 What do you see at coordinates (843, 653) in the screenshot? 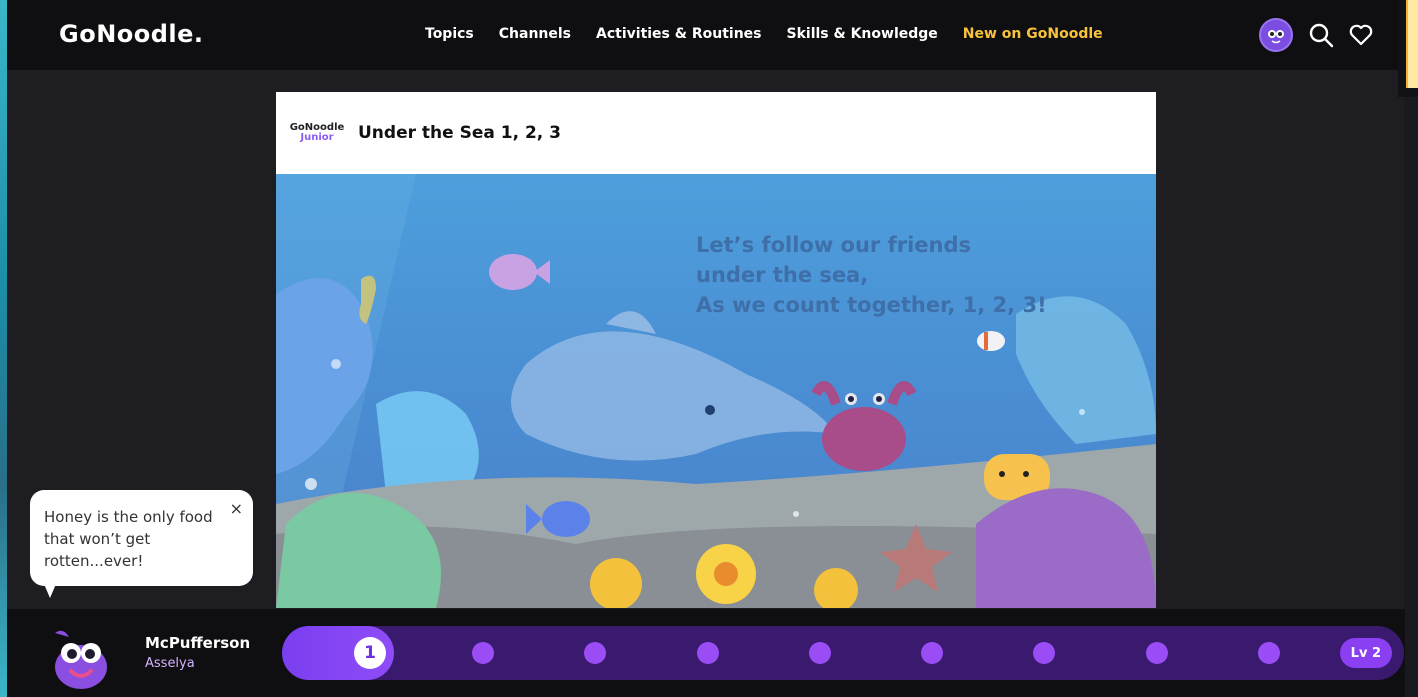
I see `progress-track: 1 Lv 2` at bounding box center [843, 653].